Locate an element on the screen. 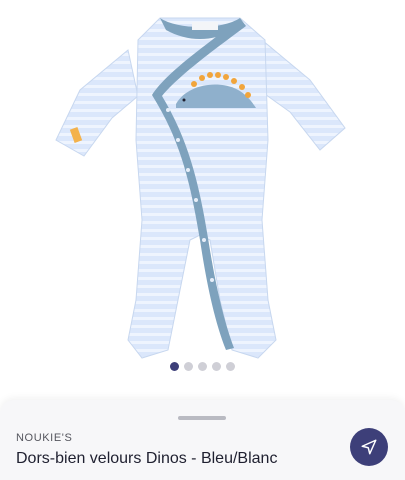  product-title: Dors-bien velours Dinos - Bleu/Blanc is located at coordinates (147, 458).